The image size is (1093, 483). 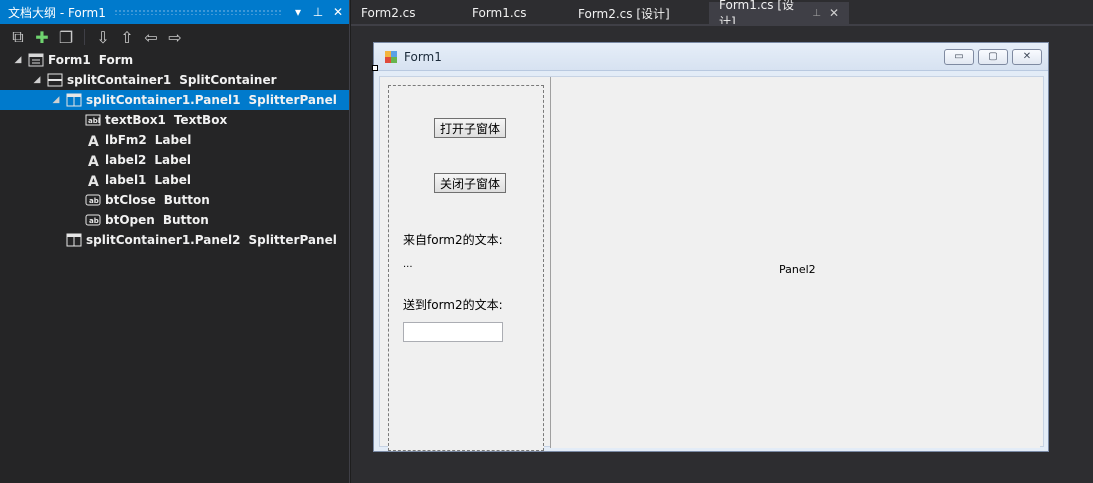 I want to click on label-from-form2: 来自form2的文本:, so click(x=453, y=240).